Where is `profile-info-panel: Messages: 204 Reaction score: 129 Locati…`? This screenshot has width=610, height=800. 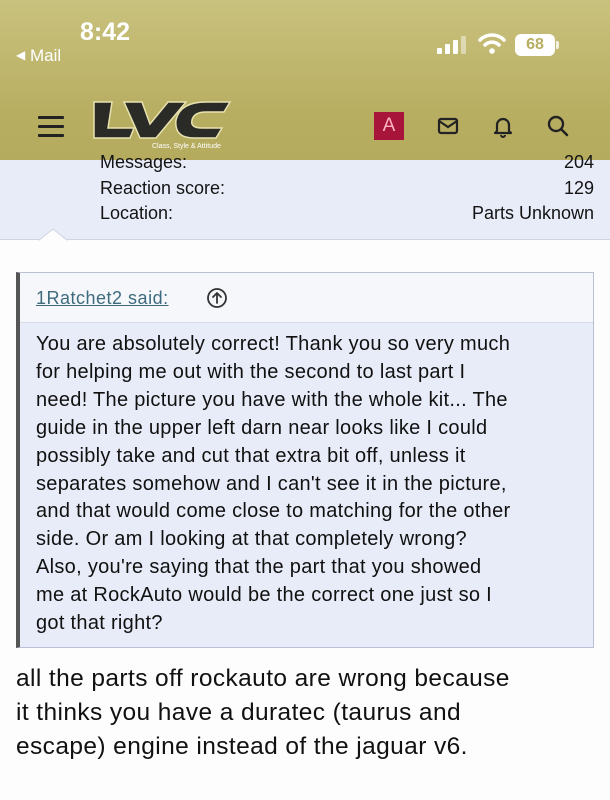 profile-info-panel: Messages: 204 Reaction score: 129 Locati… is located at coordinates (305, 196).